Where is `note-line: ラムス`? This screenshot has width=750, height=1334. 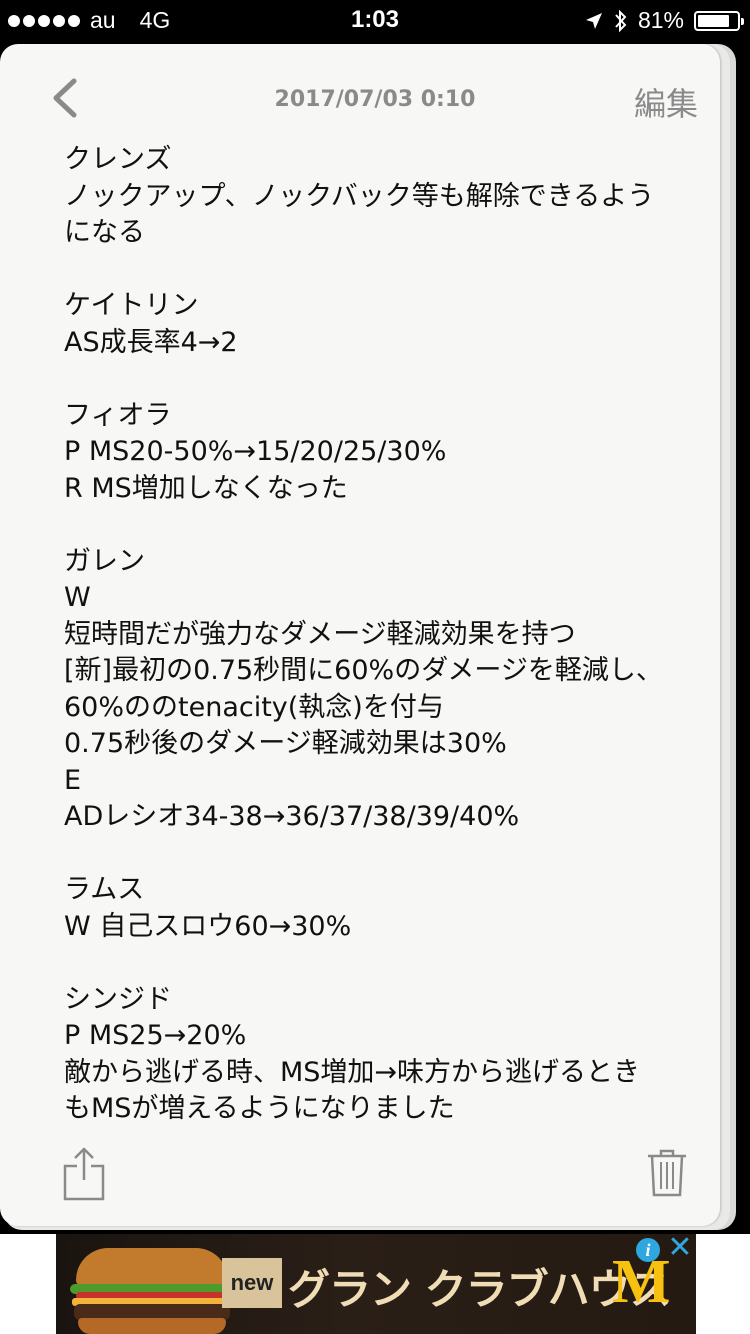 note-line: ラムス is located at coordinates (104, 889).